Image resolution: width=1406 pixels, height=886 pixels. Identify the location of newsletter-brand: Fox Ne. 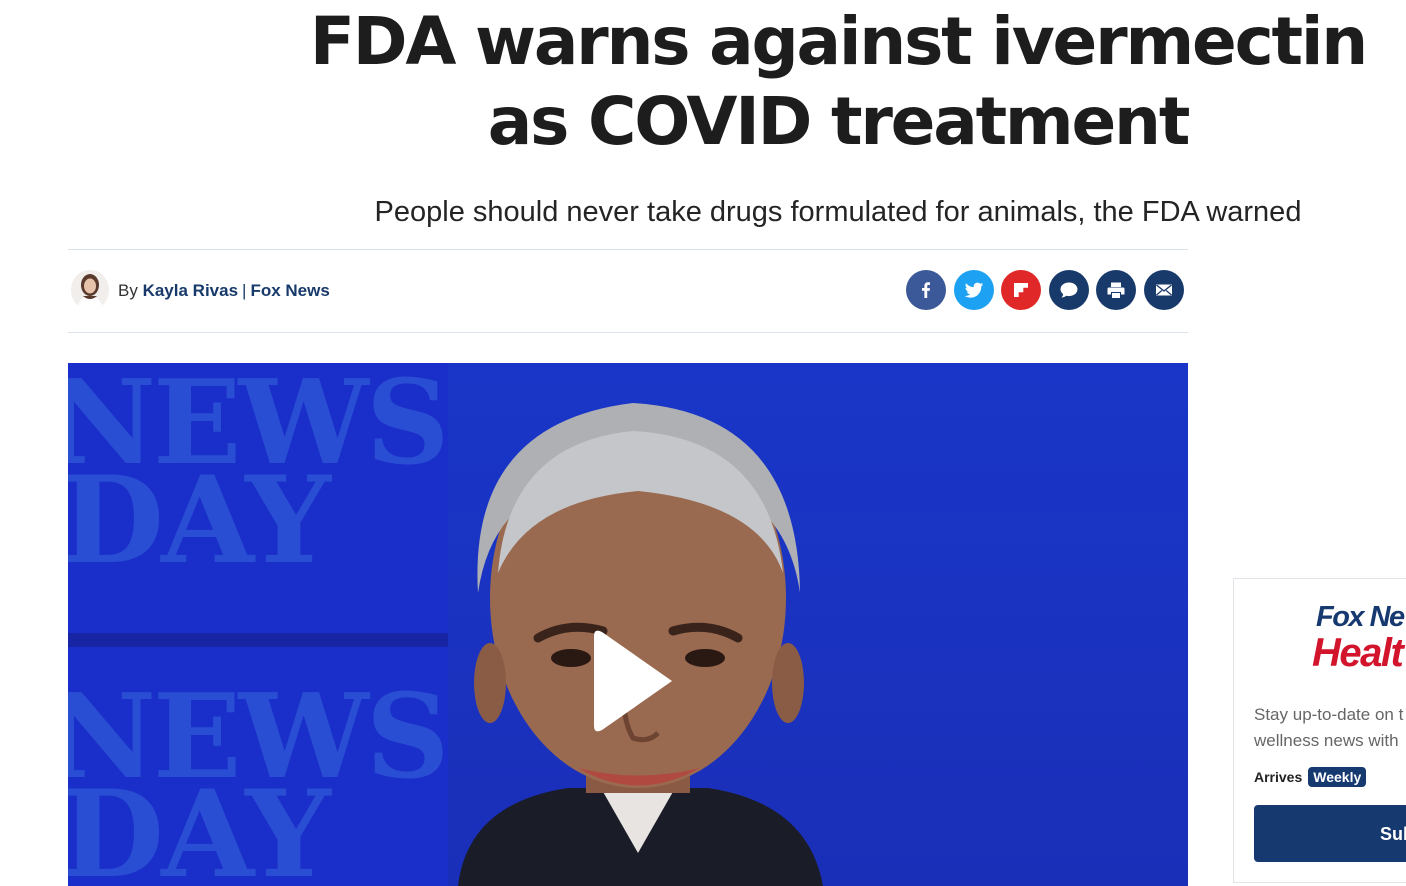
(1360, 617).